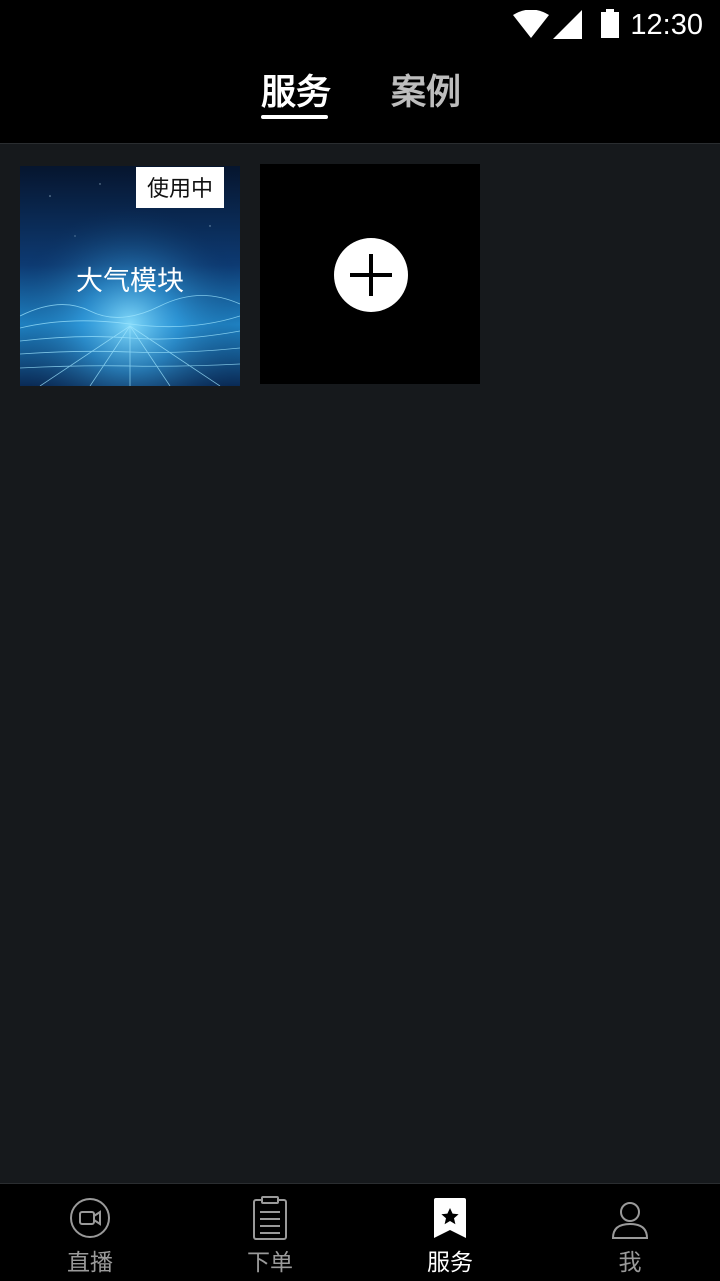  What do you see at coordinates (90, 1218) in the screenshot?
I see `video-camera-icon` at bounding box center [90, 1218].